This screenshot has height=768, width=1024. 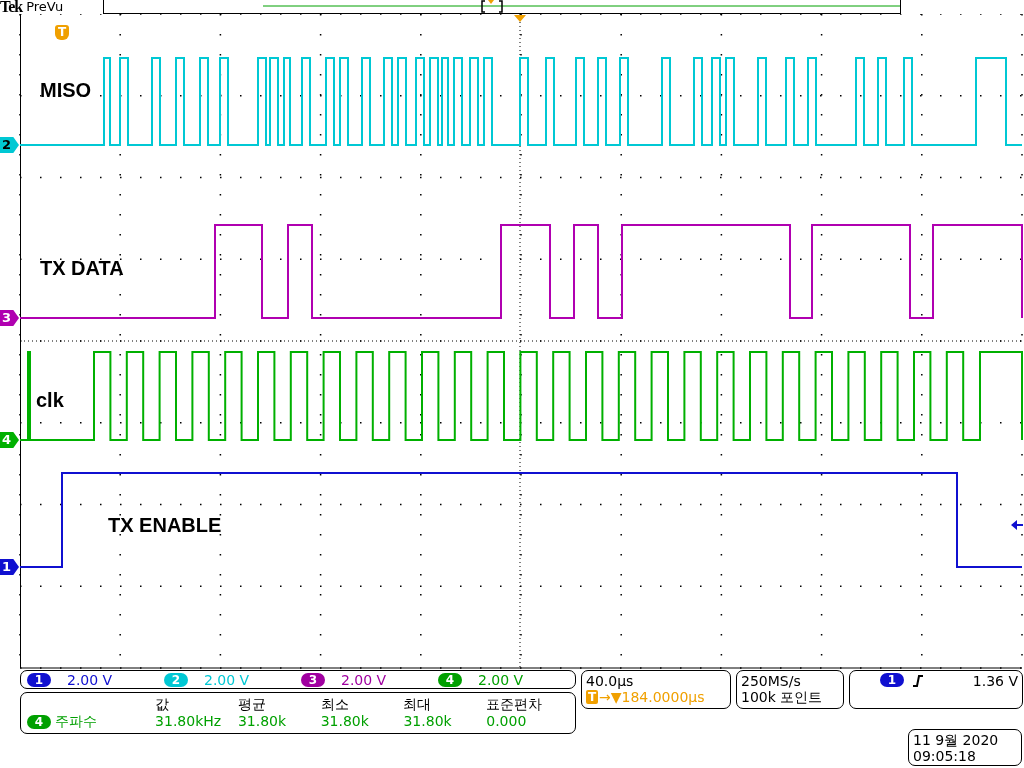 I want to click on trace-label: MISO, so click(x=66, y=90).